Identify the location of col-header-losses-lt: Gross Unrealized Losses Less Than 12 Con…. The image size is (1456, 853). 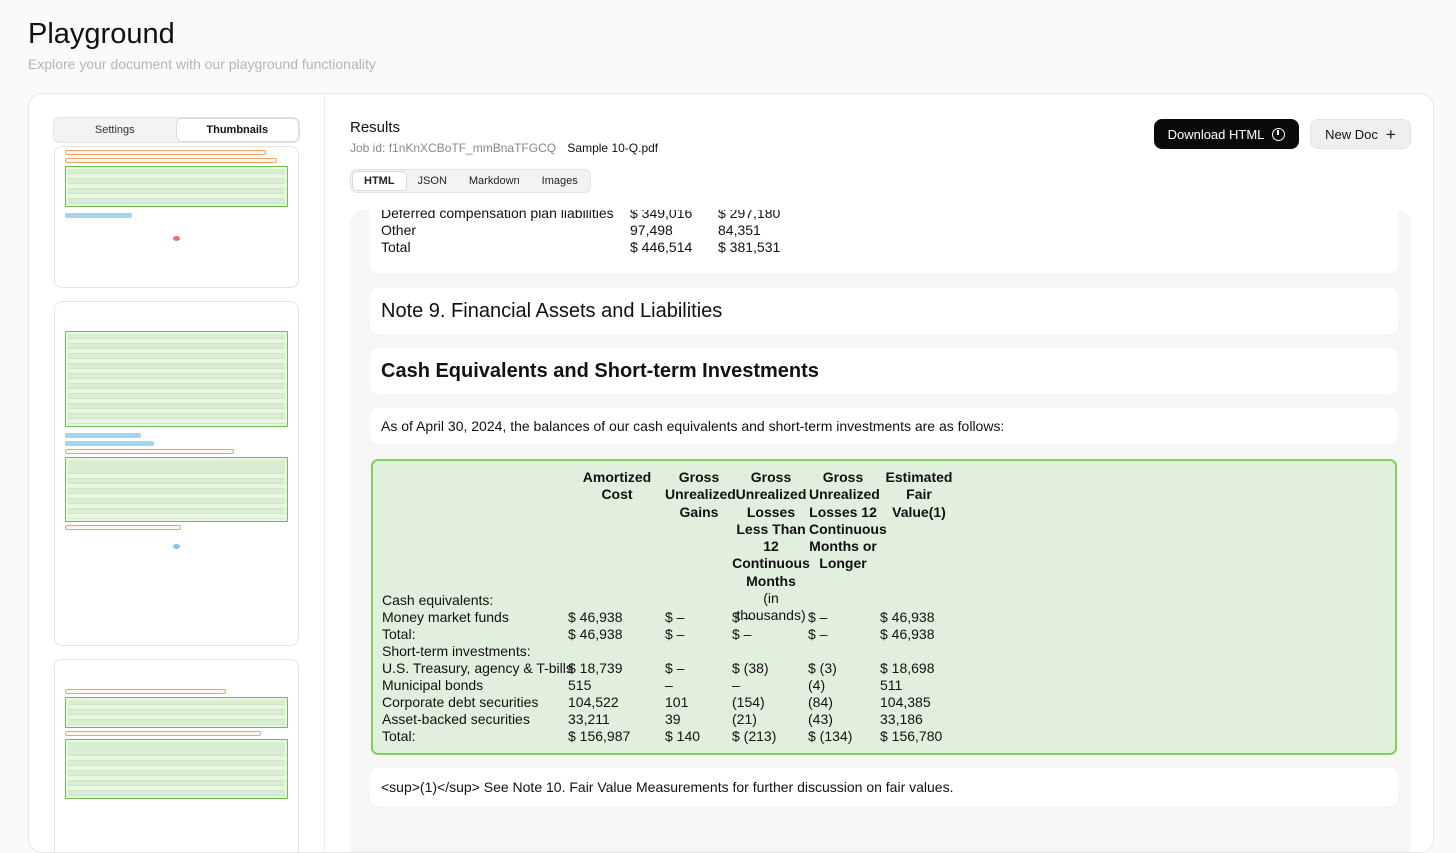
(771, 546).